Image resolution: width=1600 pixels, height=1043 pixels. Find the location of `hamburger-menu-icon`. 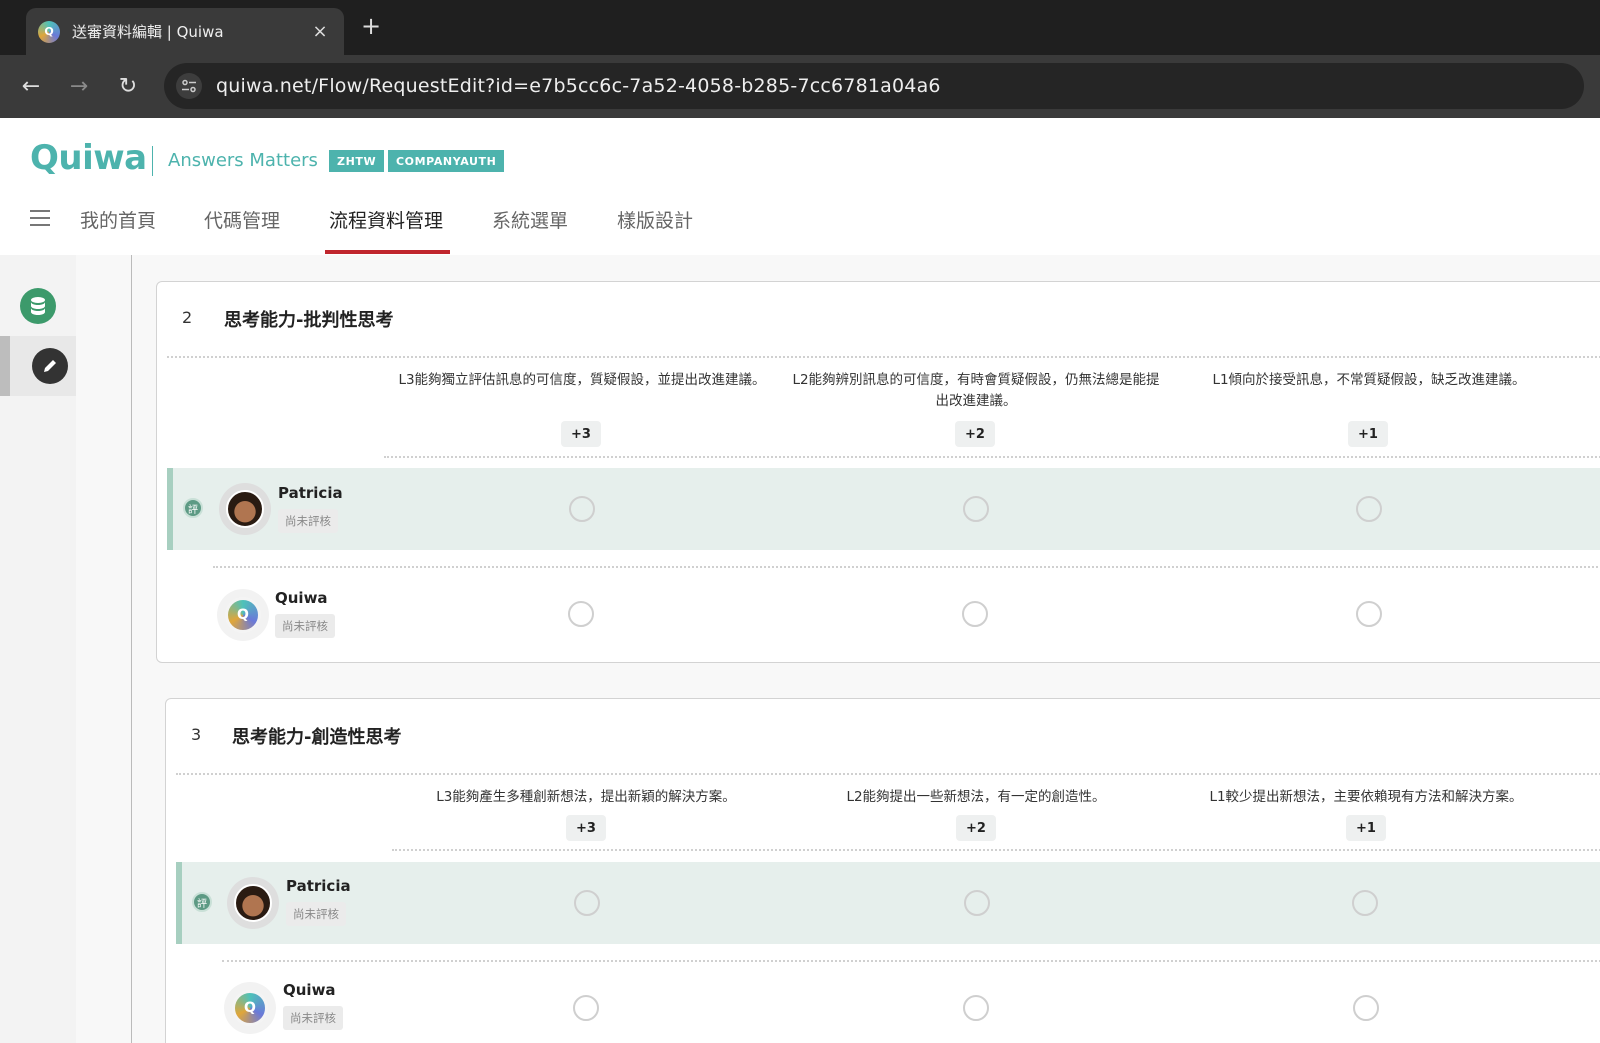

hamburger-menu-icon is located at coordinates (40, 218).